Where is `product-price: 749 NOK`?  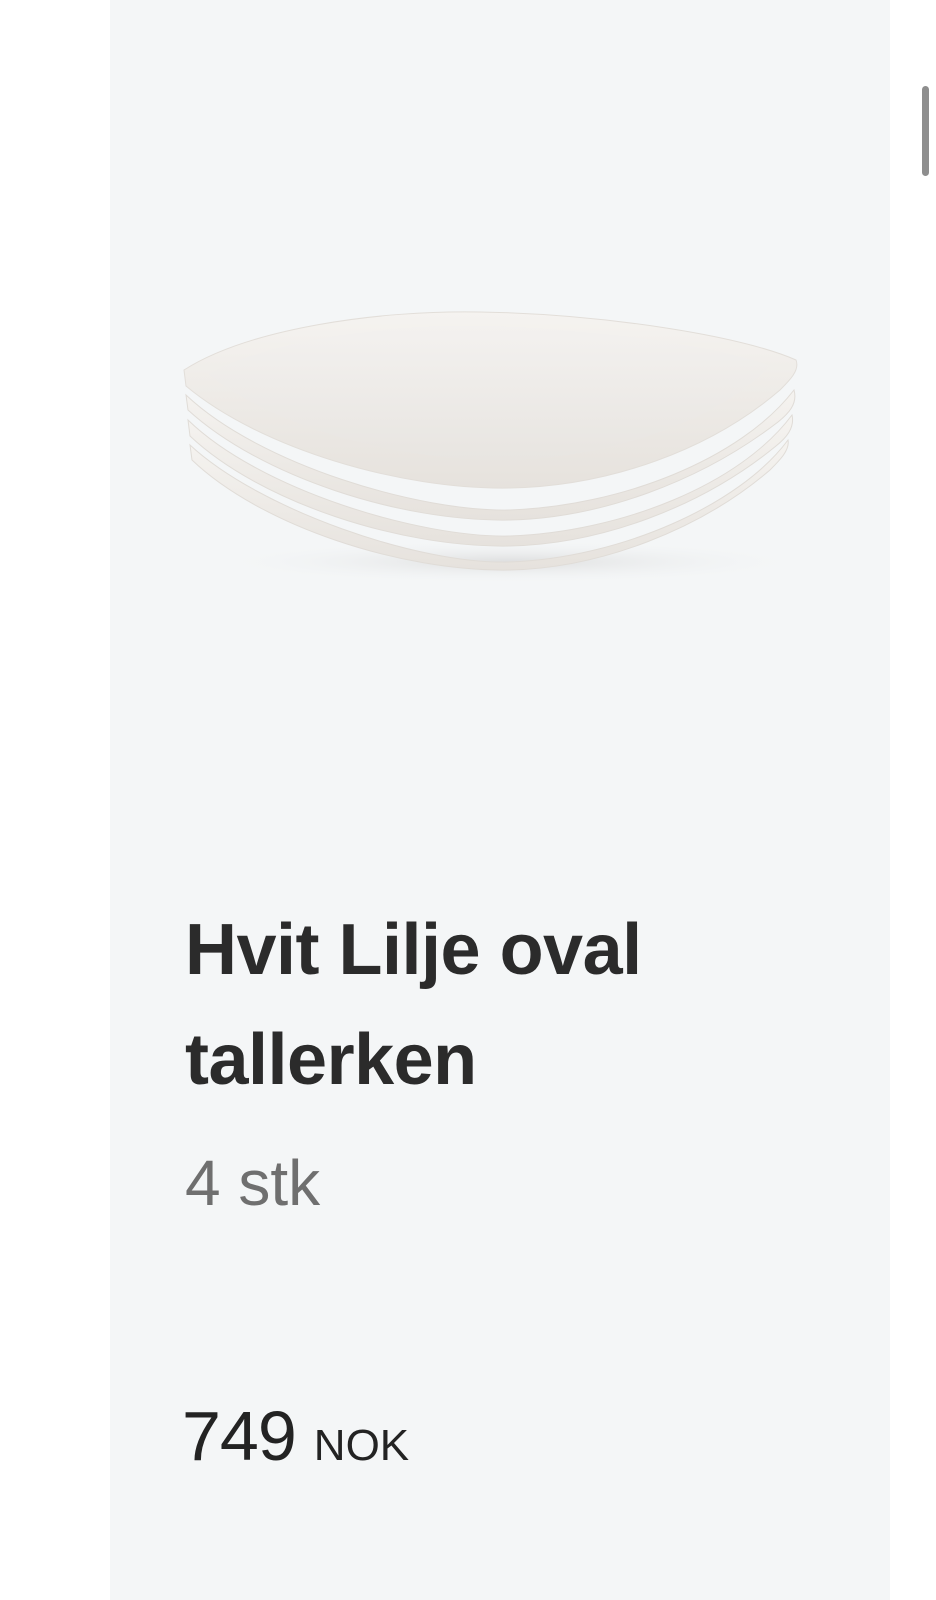 product-price: 749 NOK is located at coordinates (295, 1436).